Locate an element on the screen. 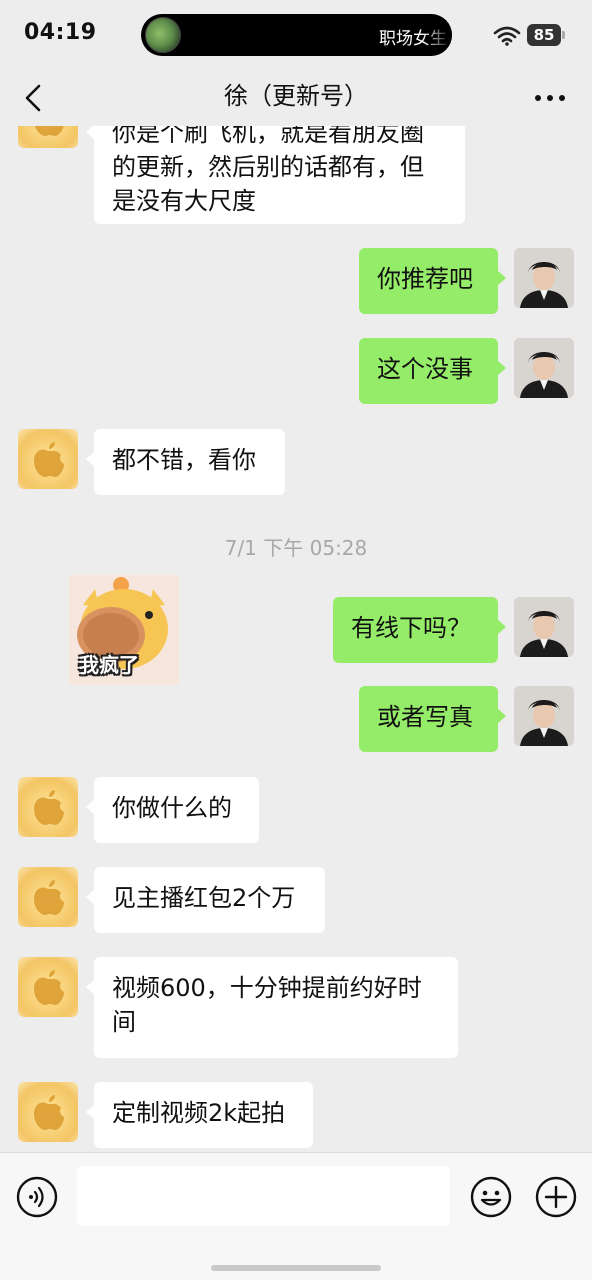  island-fade is located at coordinates (437, 35).